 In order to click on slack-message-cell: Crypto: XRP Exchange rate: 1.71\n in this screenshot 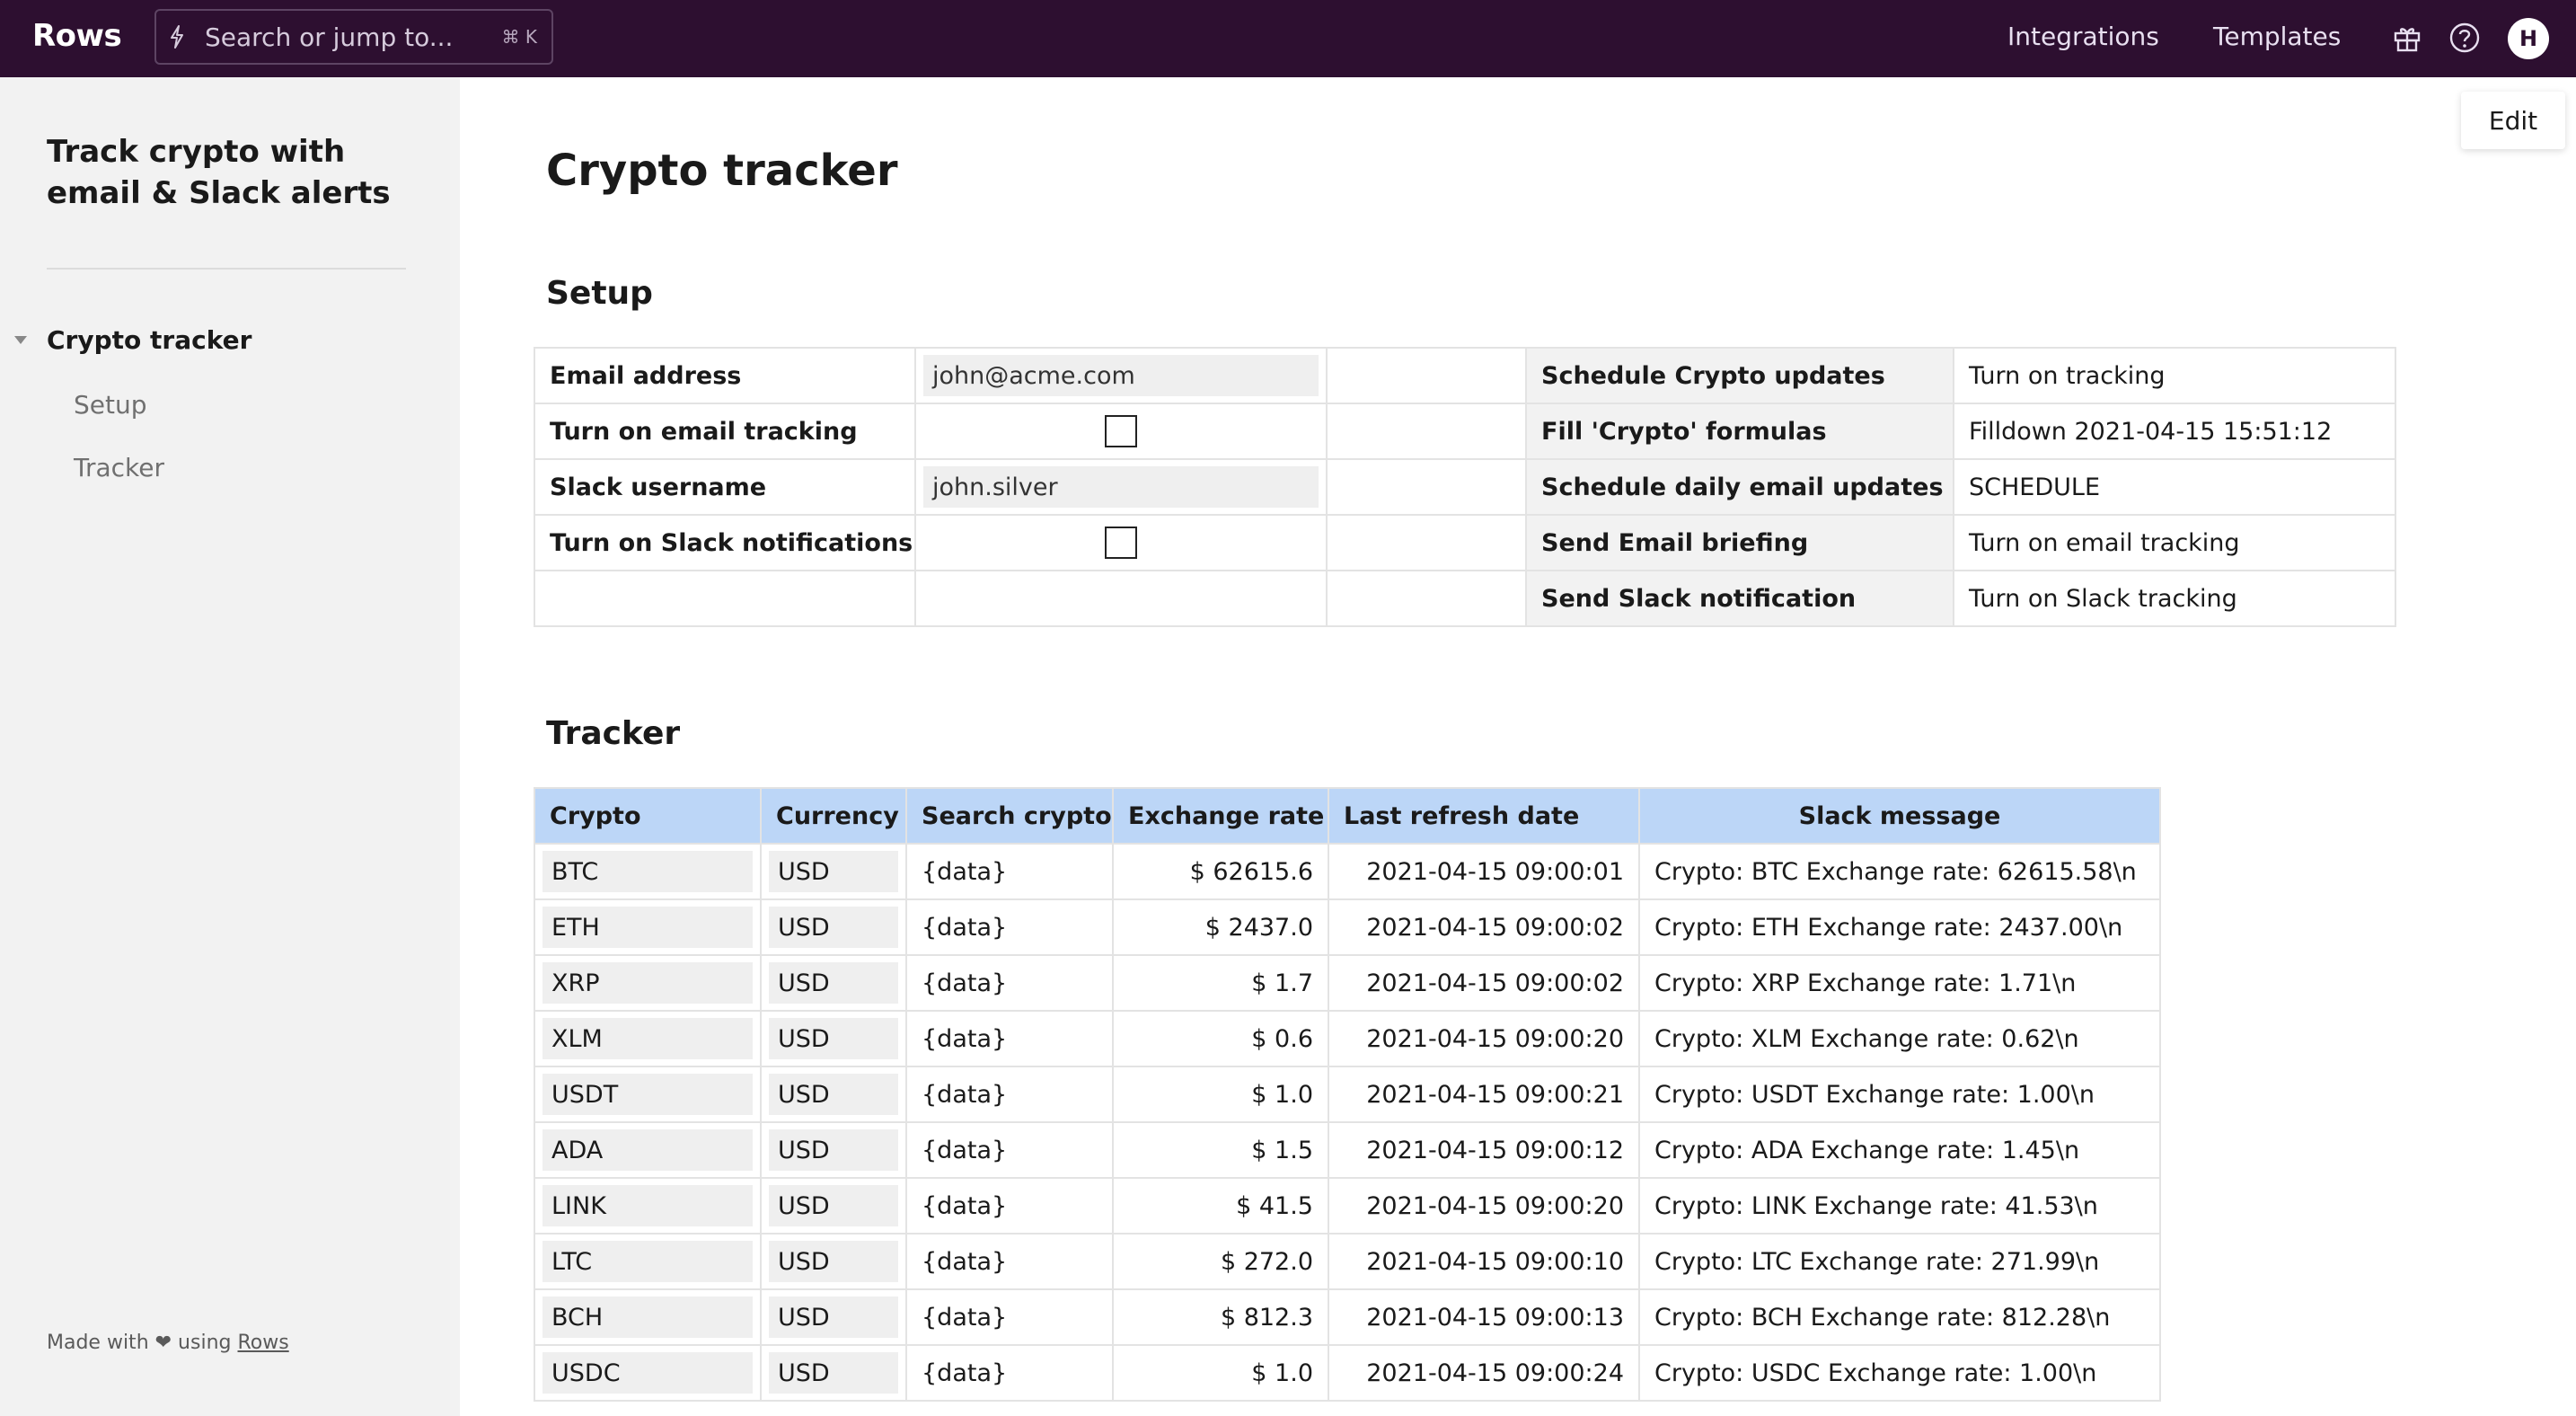, I will do `click(1899, 983)`.